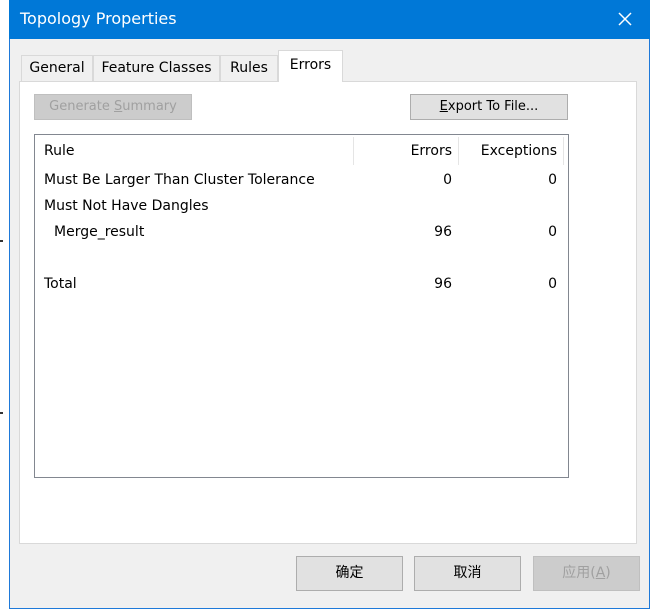 The image size is (659, 614). I want to click on column-header-rule: Rule, so click(59, 151).